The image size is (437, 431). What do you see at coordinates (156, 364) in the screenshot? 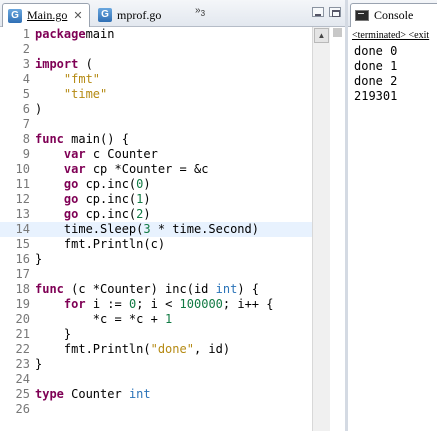
I see `code-line: 23}` at bounding box center [156, 364].